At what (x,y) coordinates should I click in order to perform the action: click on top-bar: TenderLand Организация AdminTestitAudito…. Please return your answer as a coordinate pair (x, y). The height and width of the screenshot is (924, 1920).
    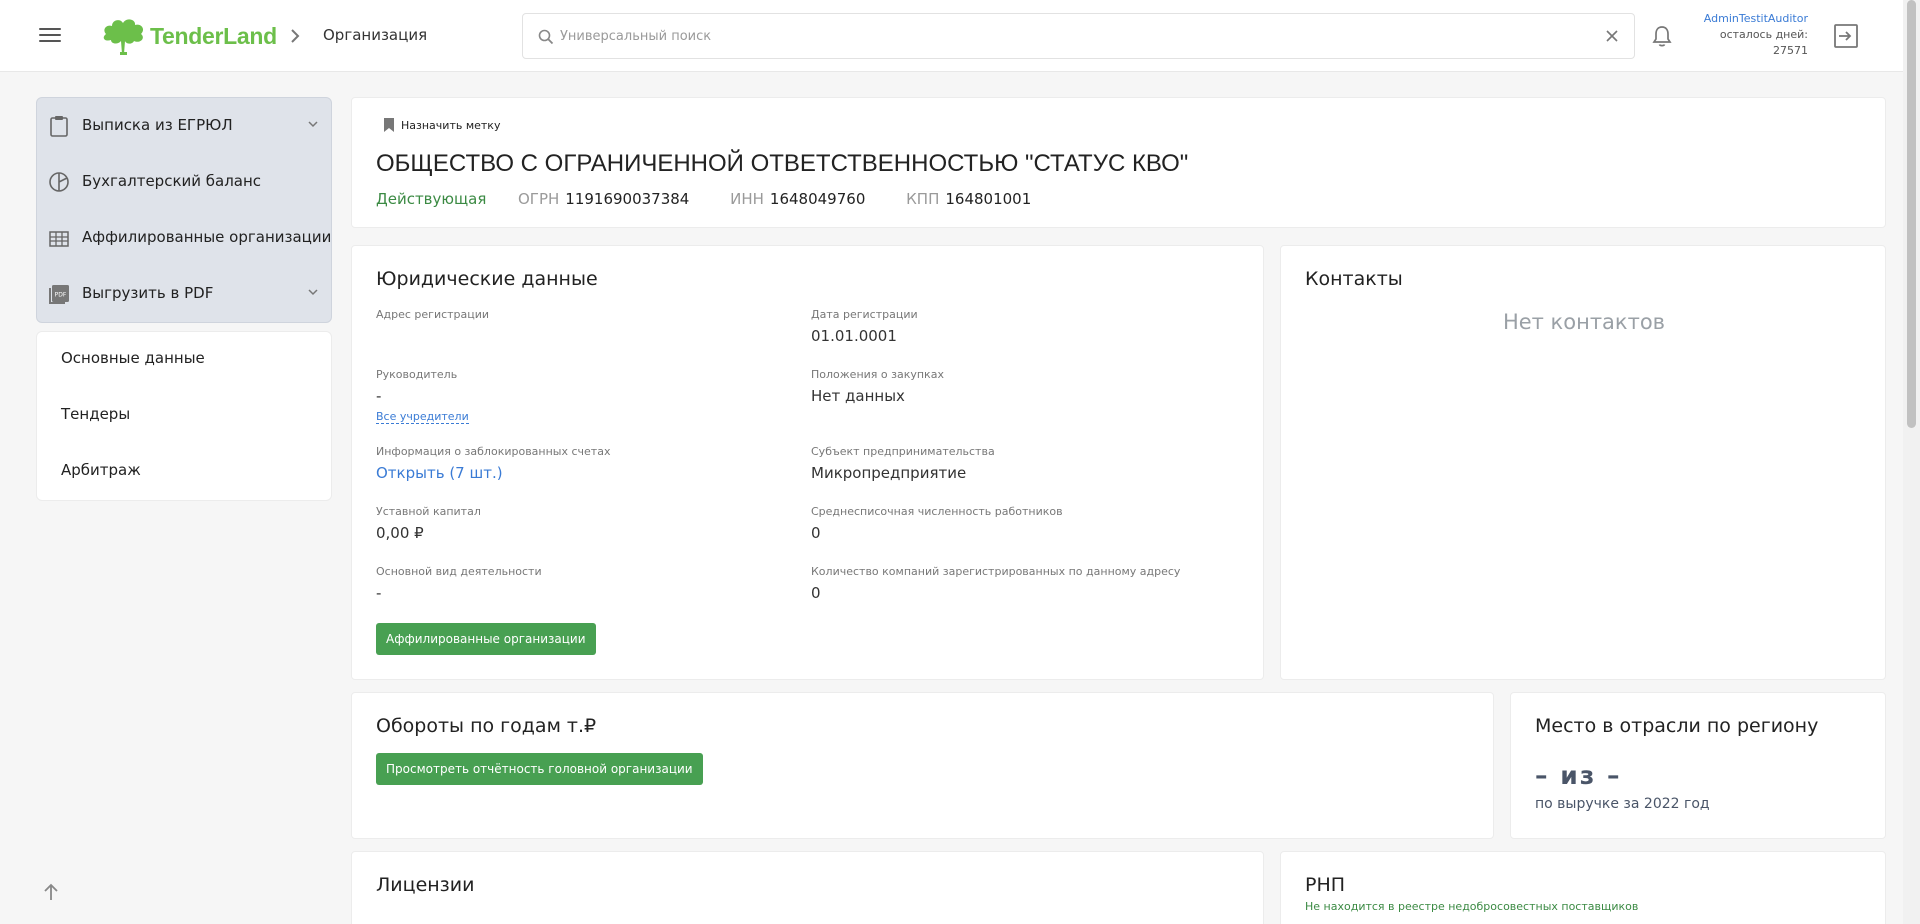
    Looking at the image, I should click on (960, 36).